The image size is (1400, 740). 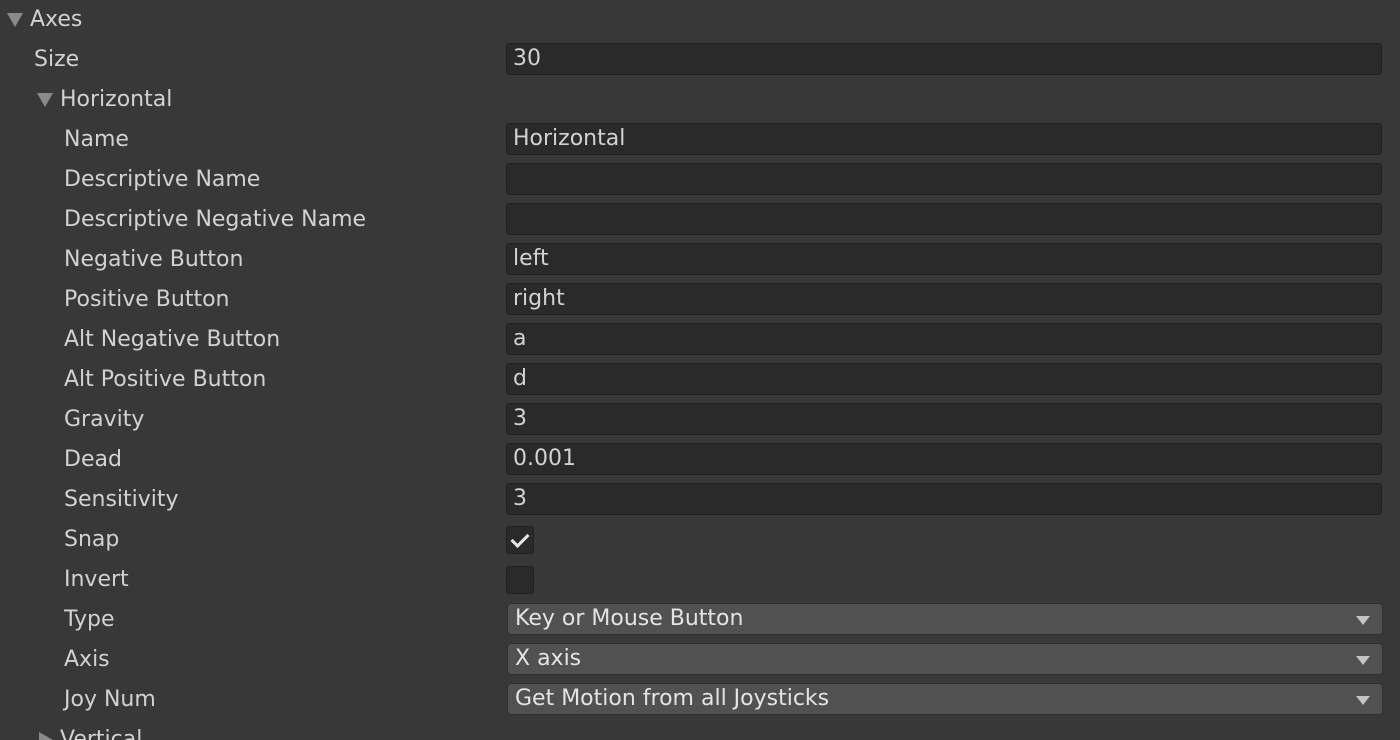 What do you see at coordinates (56, 19) in the screenshot?
I see `axes-label: Axes` at bounding box center [56, 19].